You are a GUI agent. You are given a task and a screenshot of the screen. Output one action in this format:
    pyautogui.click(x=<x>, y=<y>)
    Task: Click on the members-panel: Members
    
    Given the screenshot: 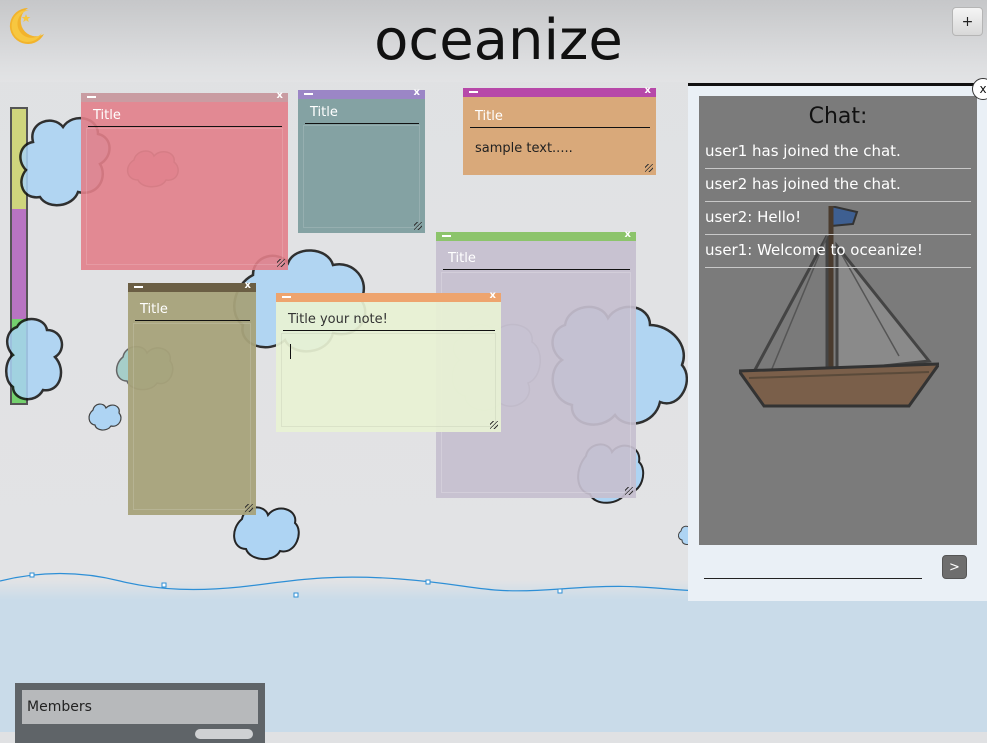 What is the action you would take?
    pyautogui.click(x=140, y=713)
    